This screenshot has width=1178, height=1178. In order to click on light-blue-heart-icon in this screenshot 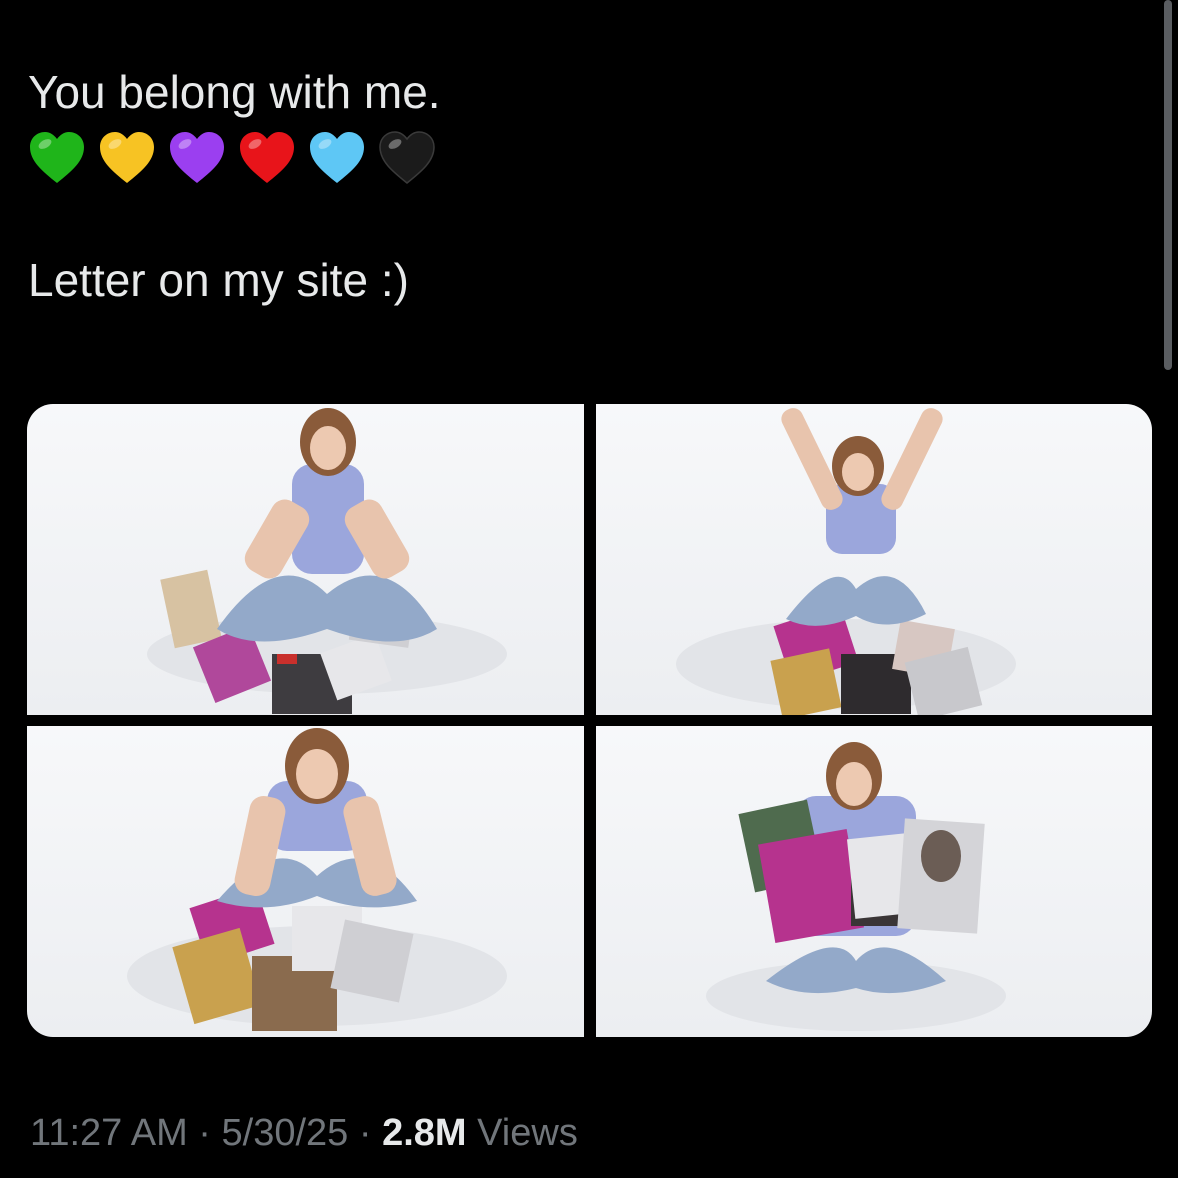, I will do `click(337, 157)`.